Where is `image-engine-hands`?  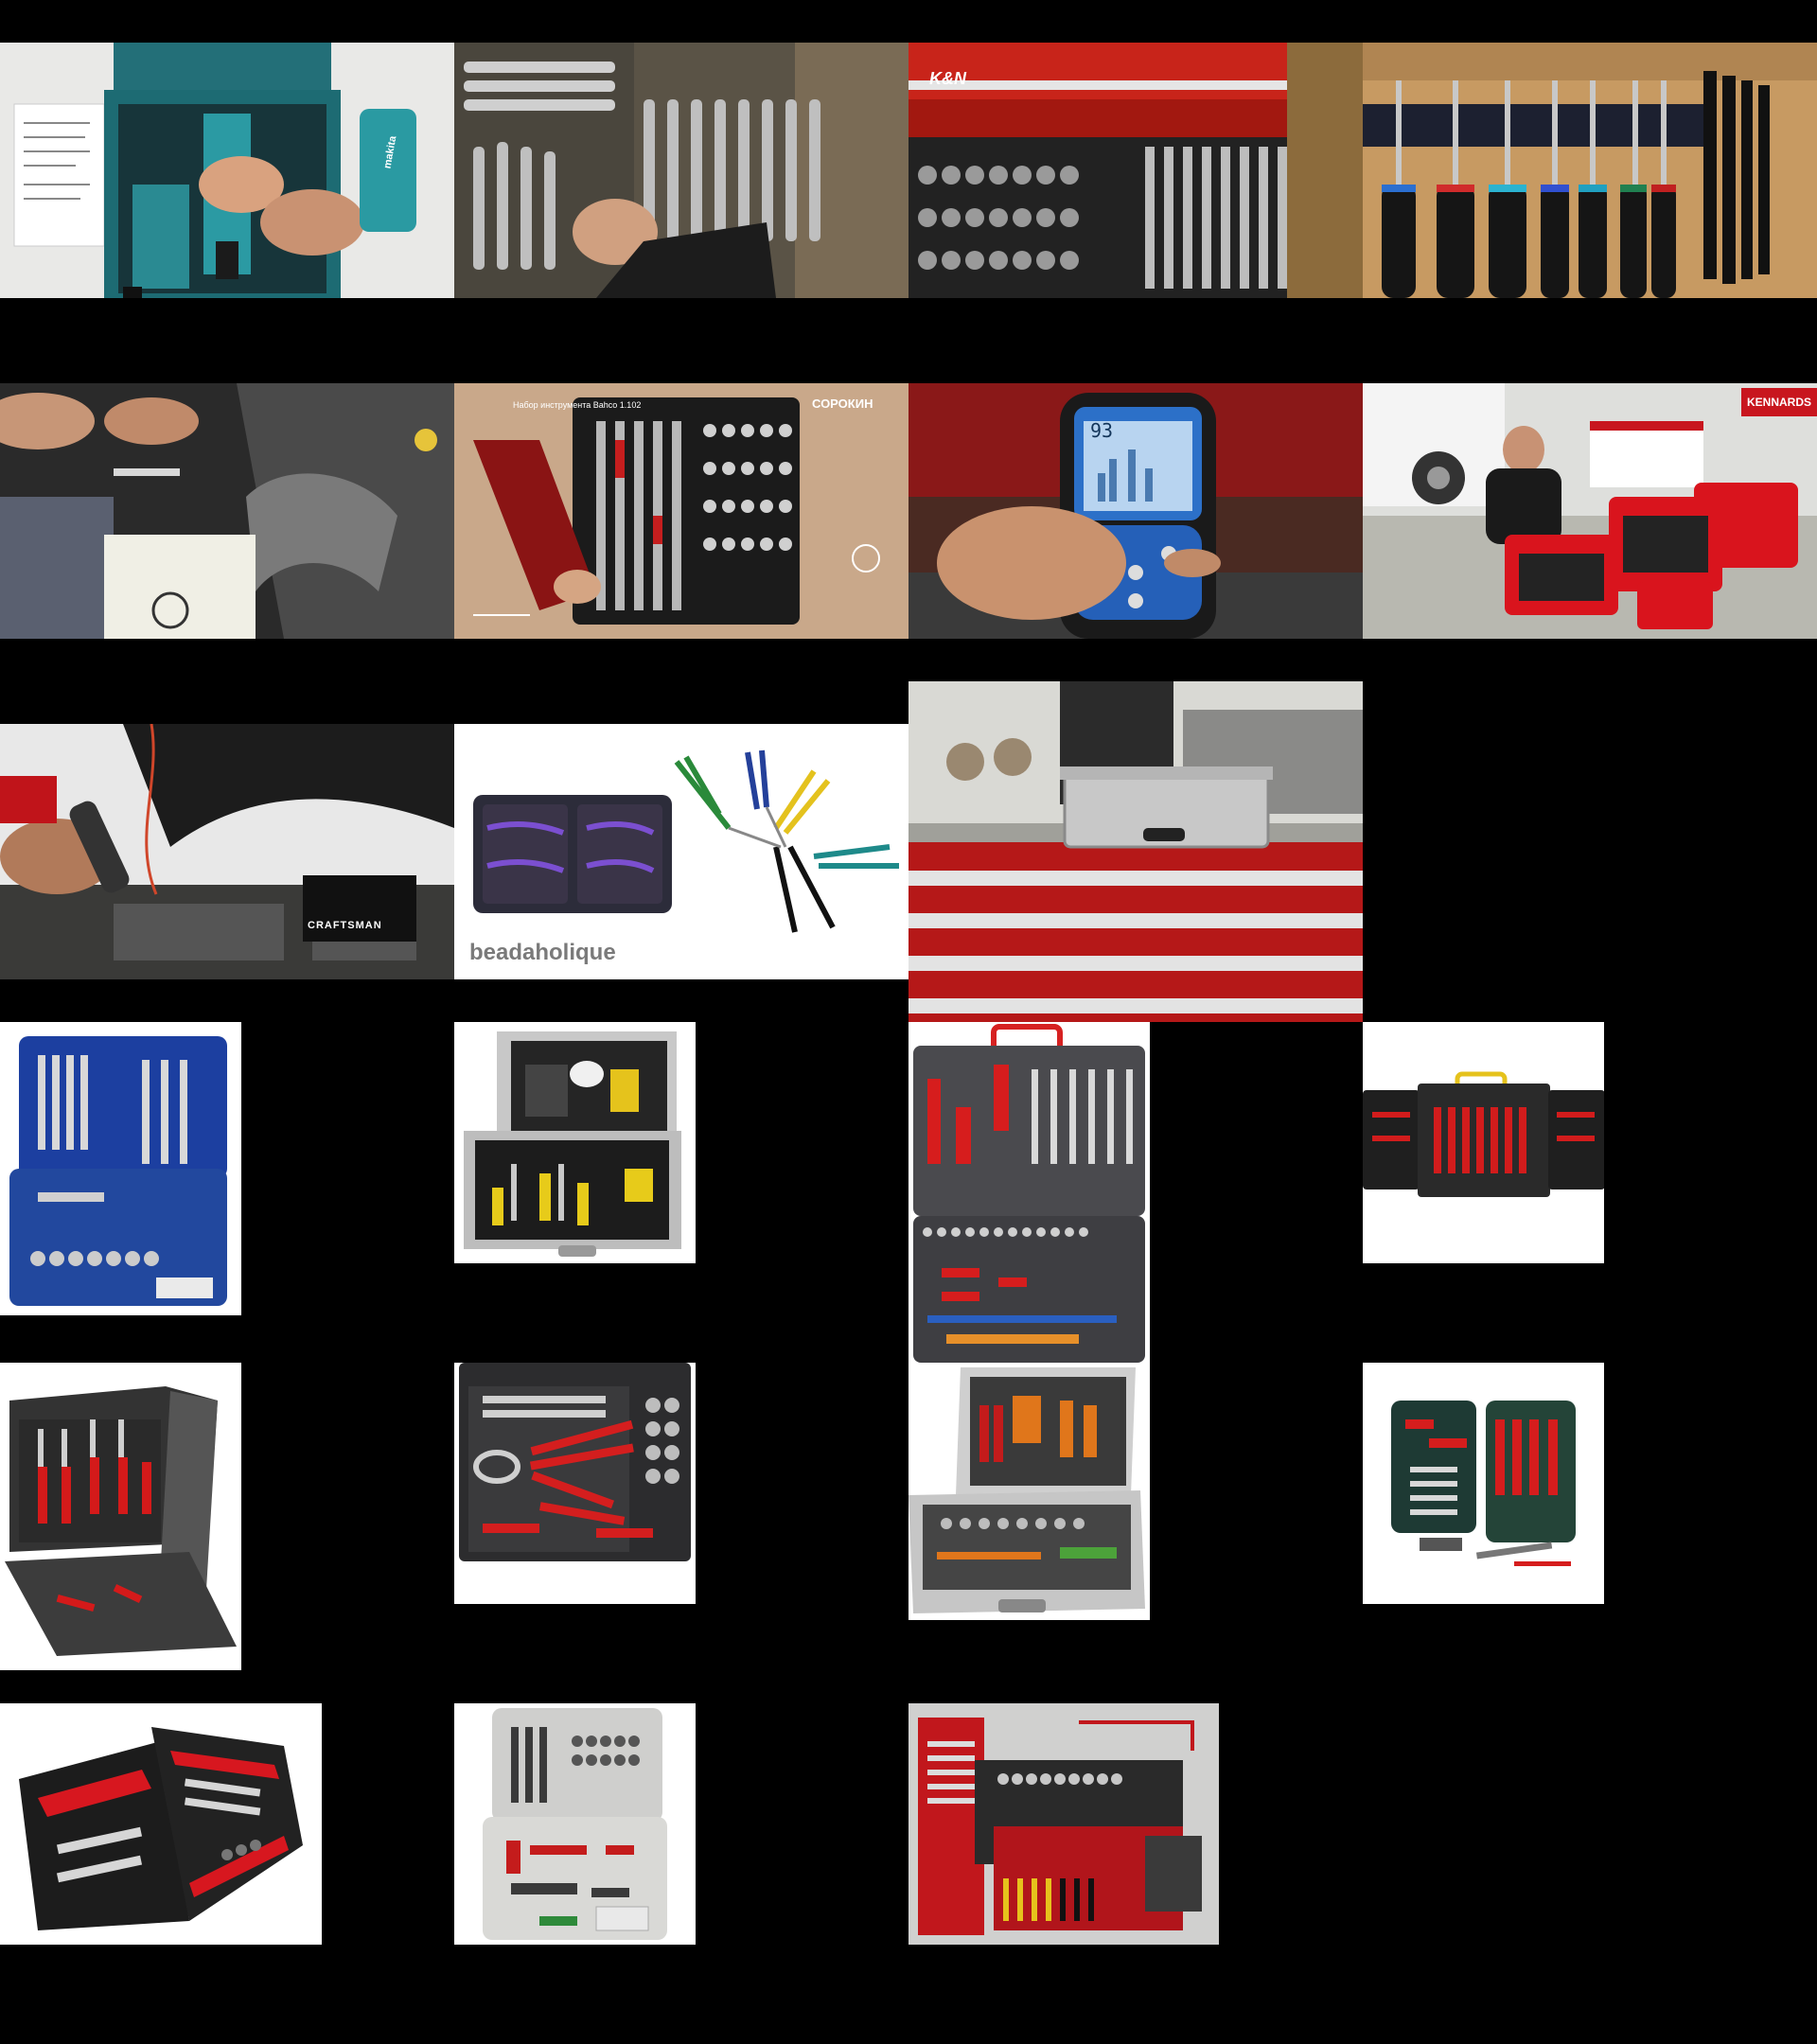 image-engine-hands is located at coordinates (227, 511).